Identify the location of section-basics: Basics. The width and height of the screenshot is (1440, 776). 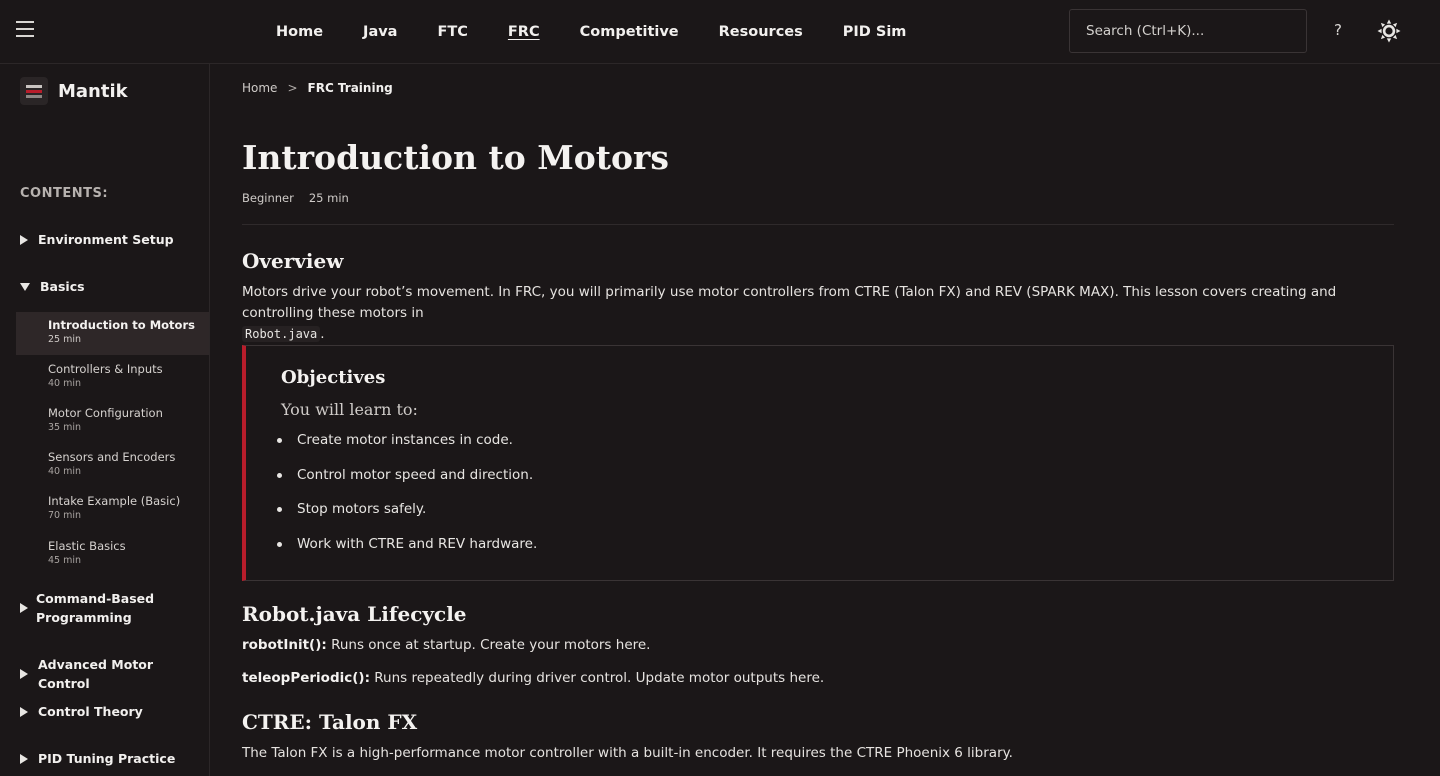
(52, 286).